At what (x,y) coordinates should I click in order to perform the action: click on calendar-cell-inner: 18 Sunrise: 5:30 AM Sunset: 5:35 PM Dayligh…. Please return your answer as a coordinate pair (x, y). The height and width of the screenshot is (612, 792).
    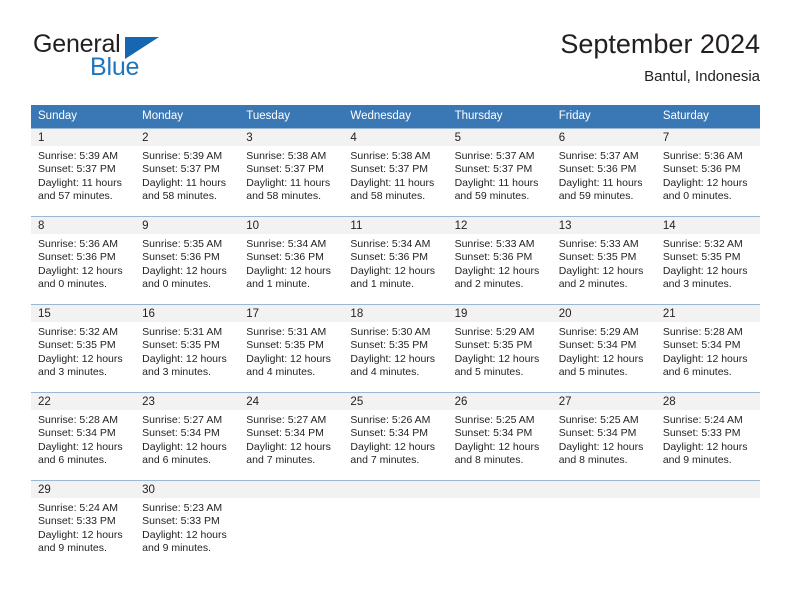
    Looking at the image, I should click on (395, 348).